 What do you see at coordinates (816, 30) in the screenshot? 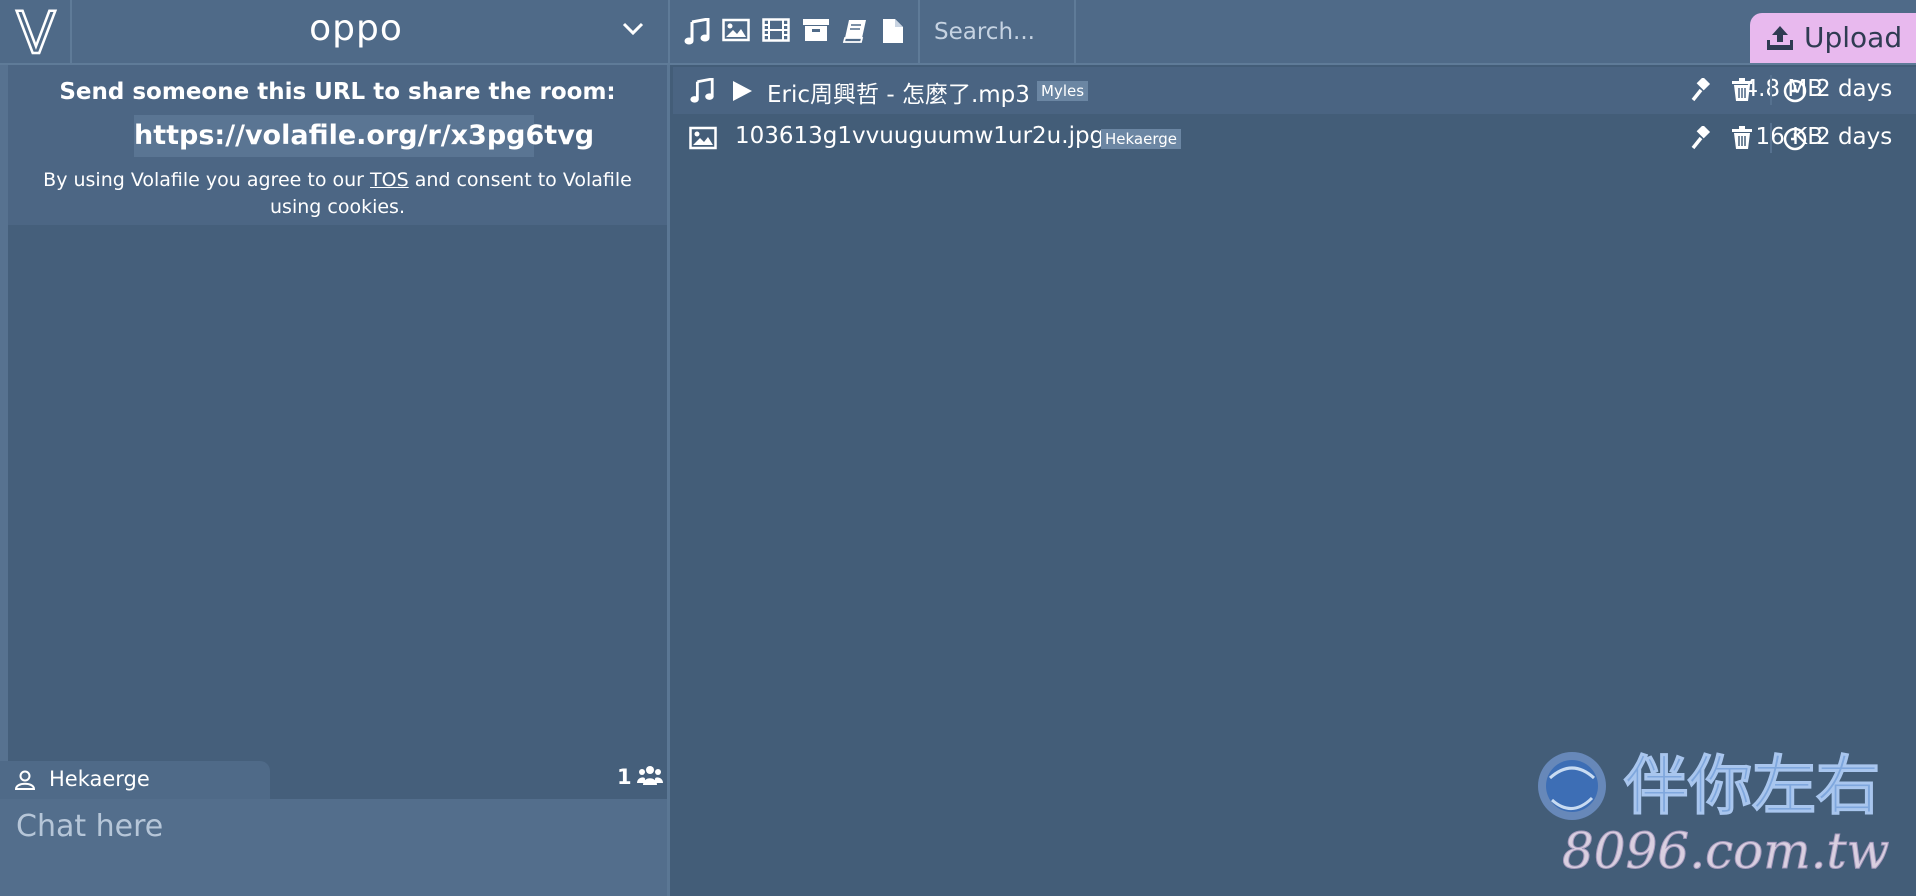
I see `archive-icon` at bounding box center [816, 30].